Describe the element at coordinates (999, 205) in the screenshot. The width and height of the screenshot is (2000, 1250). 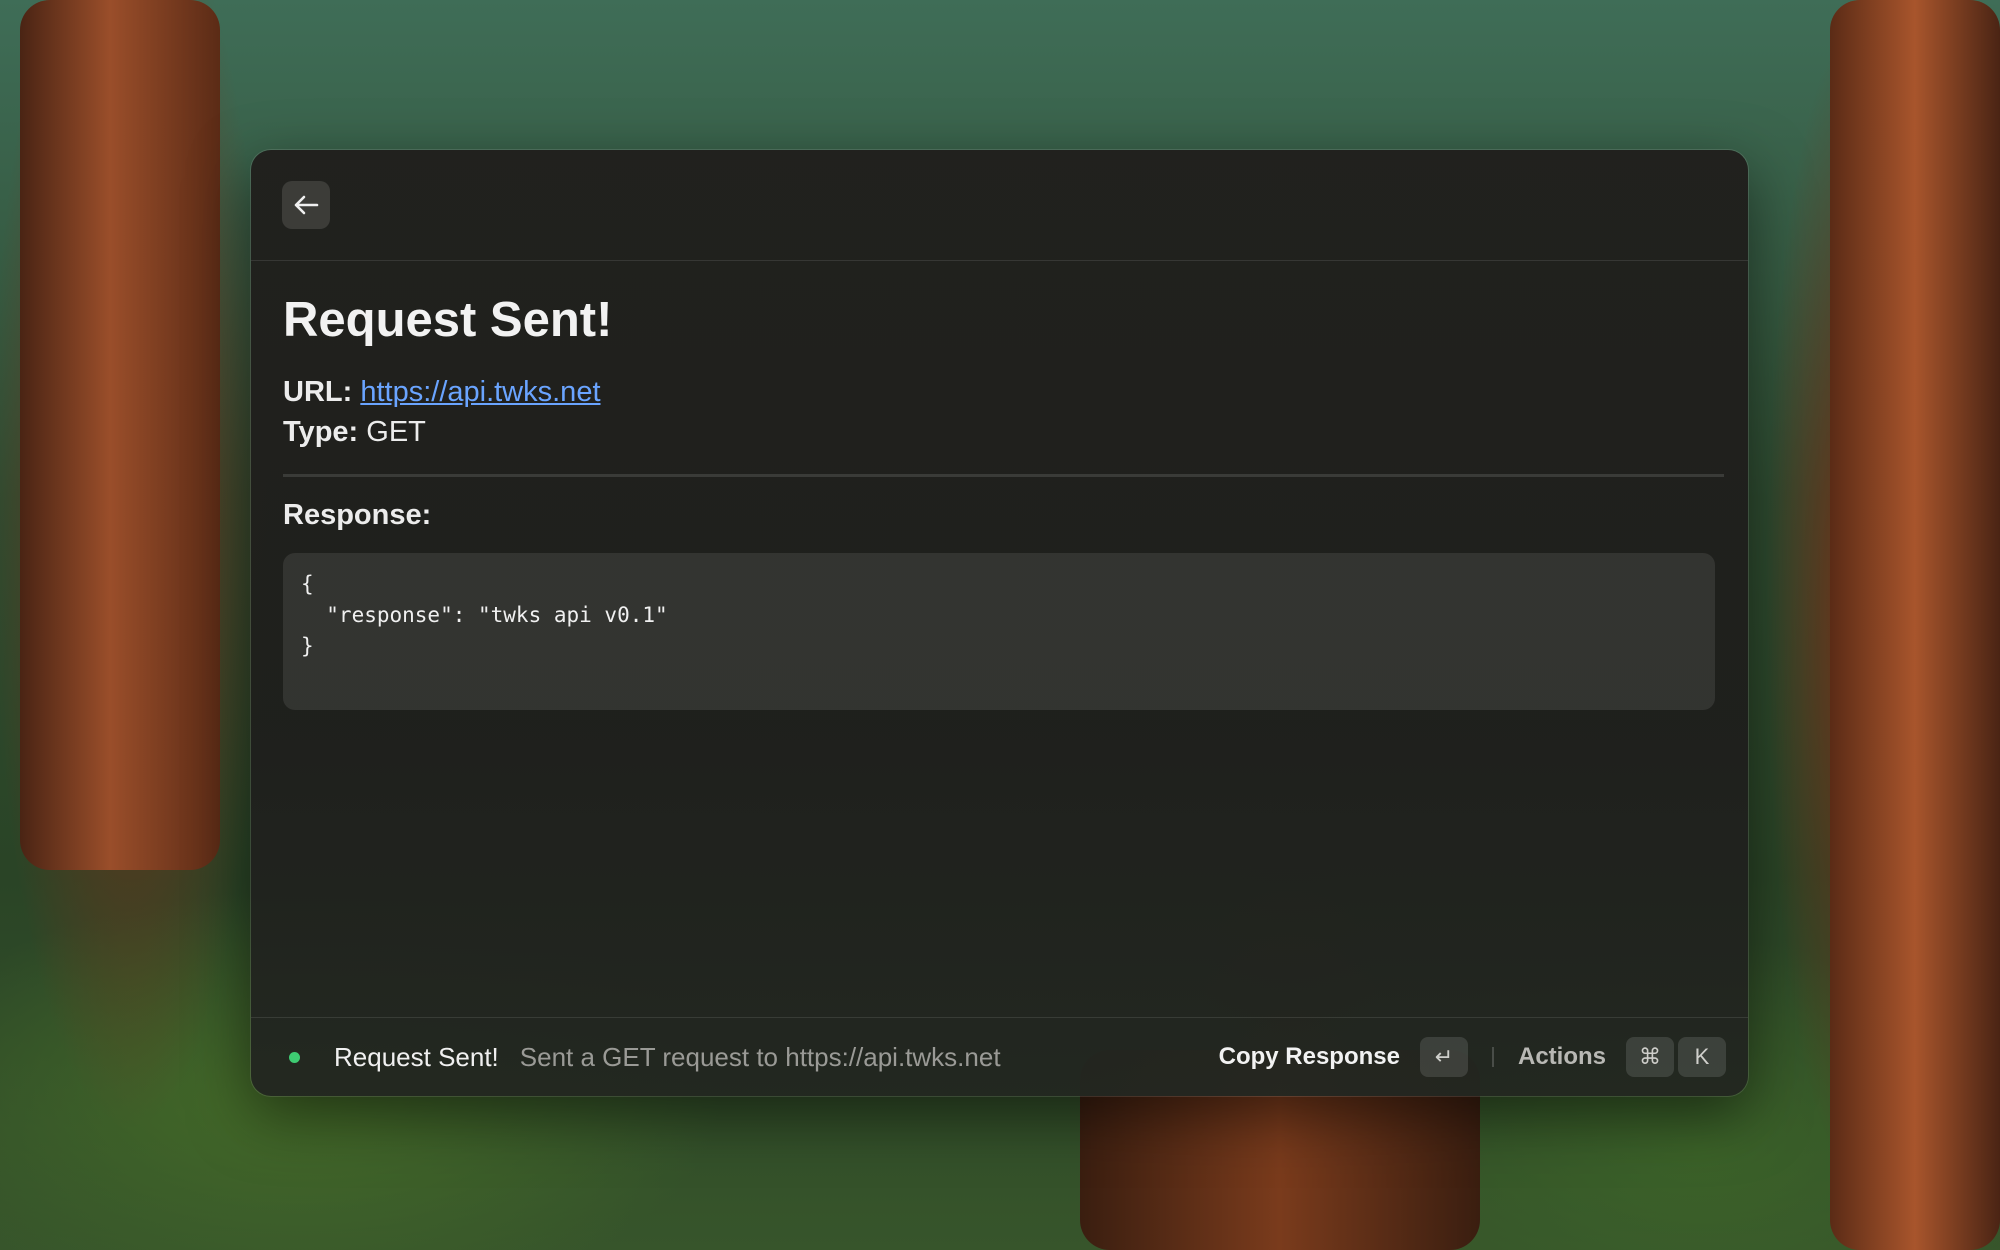
I see `top-bar` at that location.